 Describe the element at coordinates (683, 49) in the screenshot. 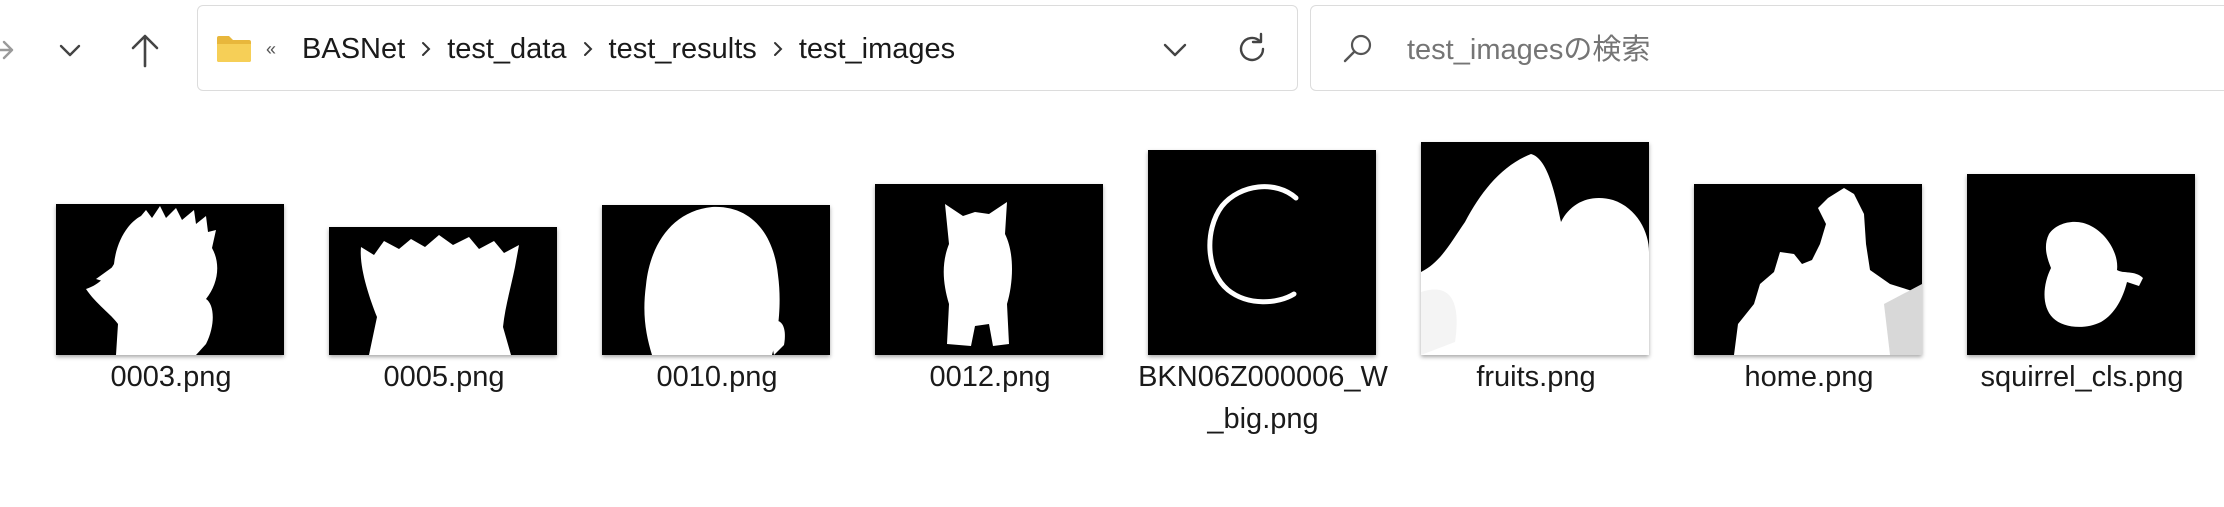

I see `breadcrumb-item-test-results: test_results` at that location.